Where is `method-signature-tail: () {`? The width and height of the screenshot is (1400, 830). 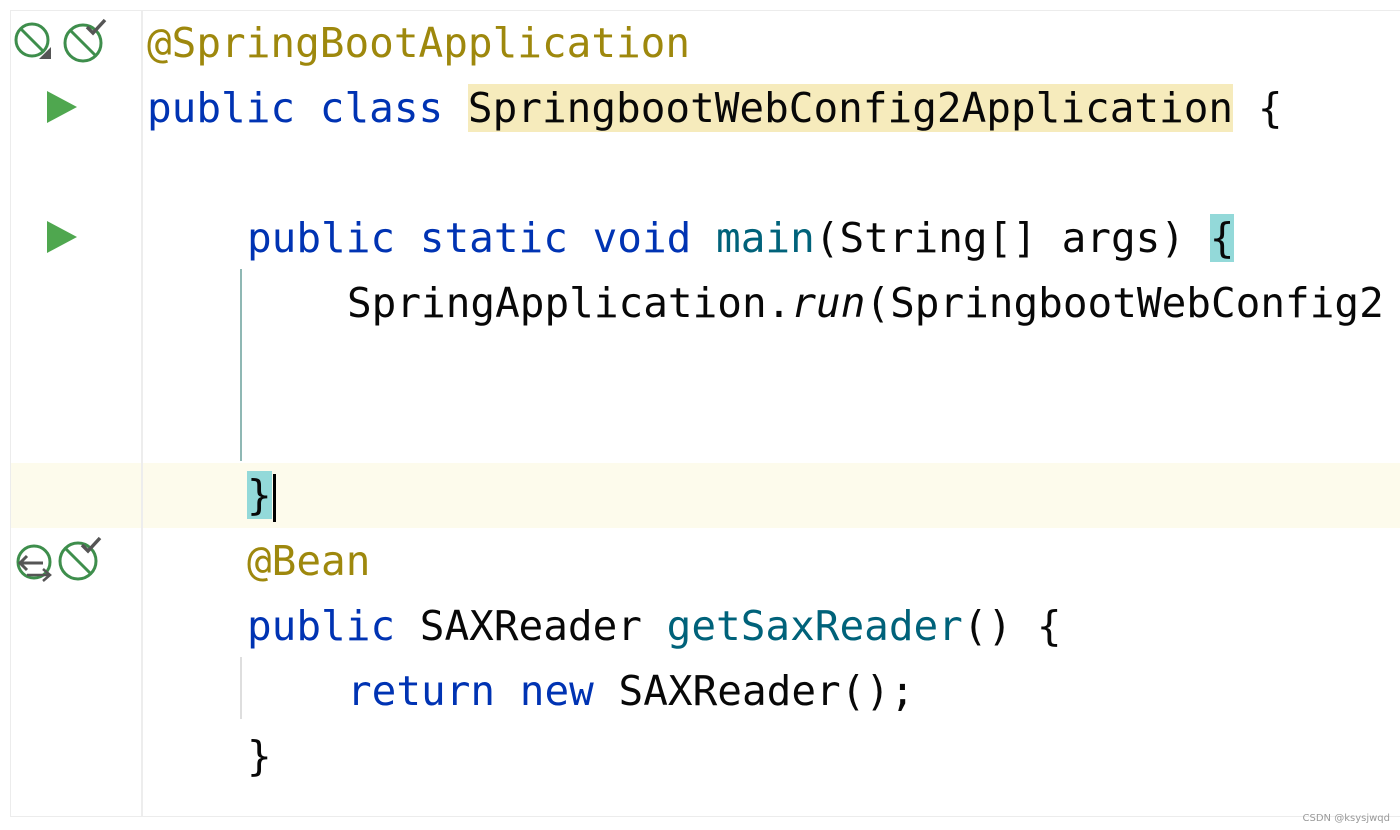 method-signature-tail: () { is located at coordinates (1012, 626).